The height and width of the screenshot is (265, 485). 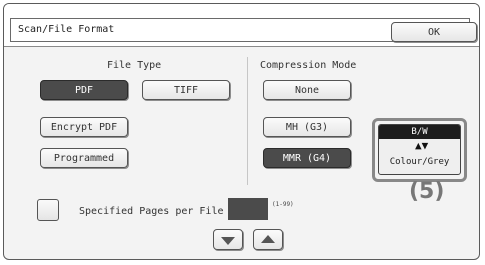 I want to click on specified-pages-checkbox, so click(x=48, y=210).